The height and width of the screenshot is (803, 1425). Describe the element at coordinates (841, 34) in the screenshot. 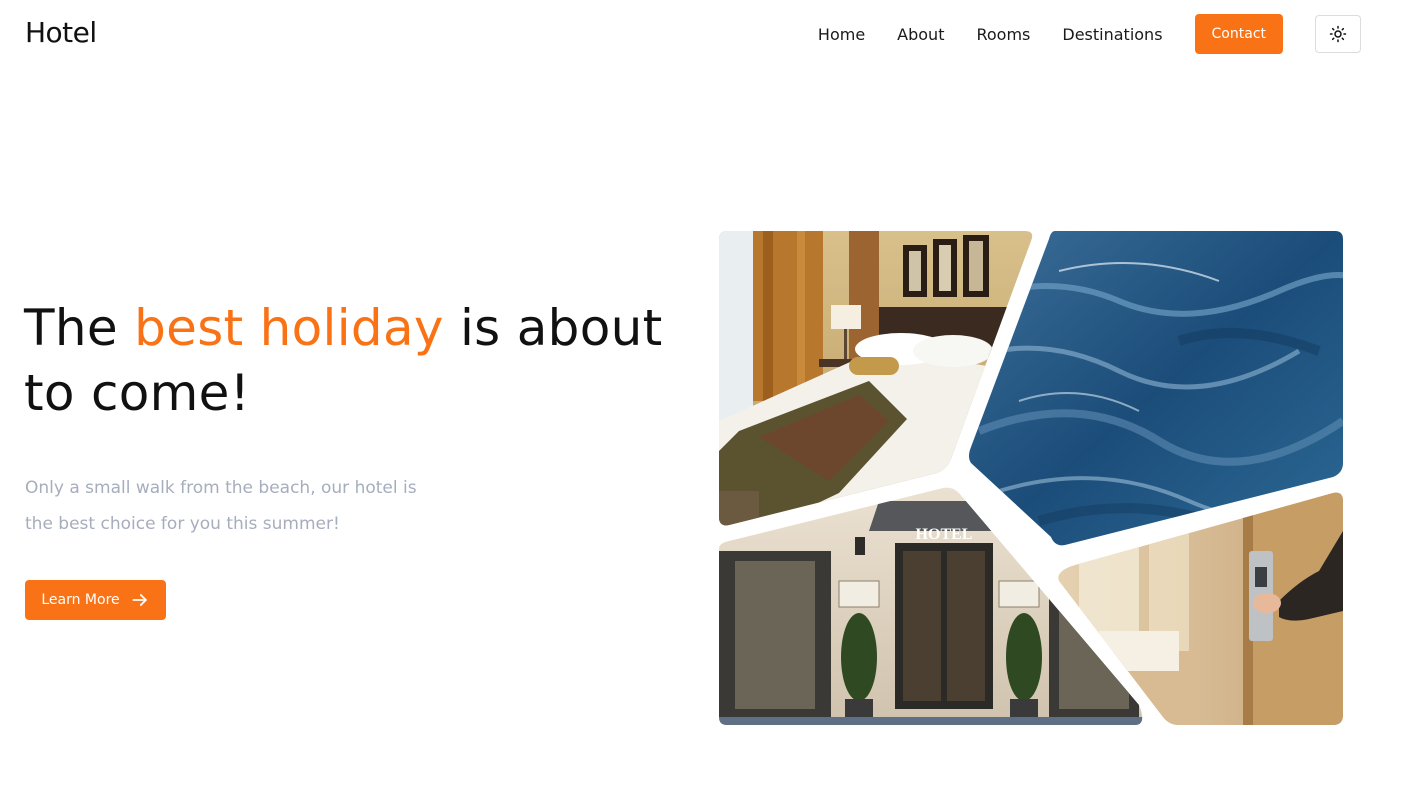

I see `nav-link-home: Home` at that location.